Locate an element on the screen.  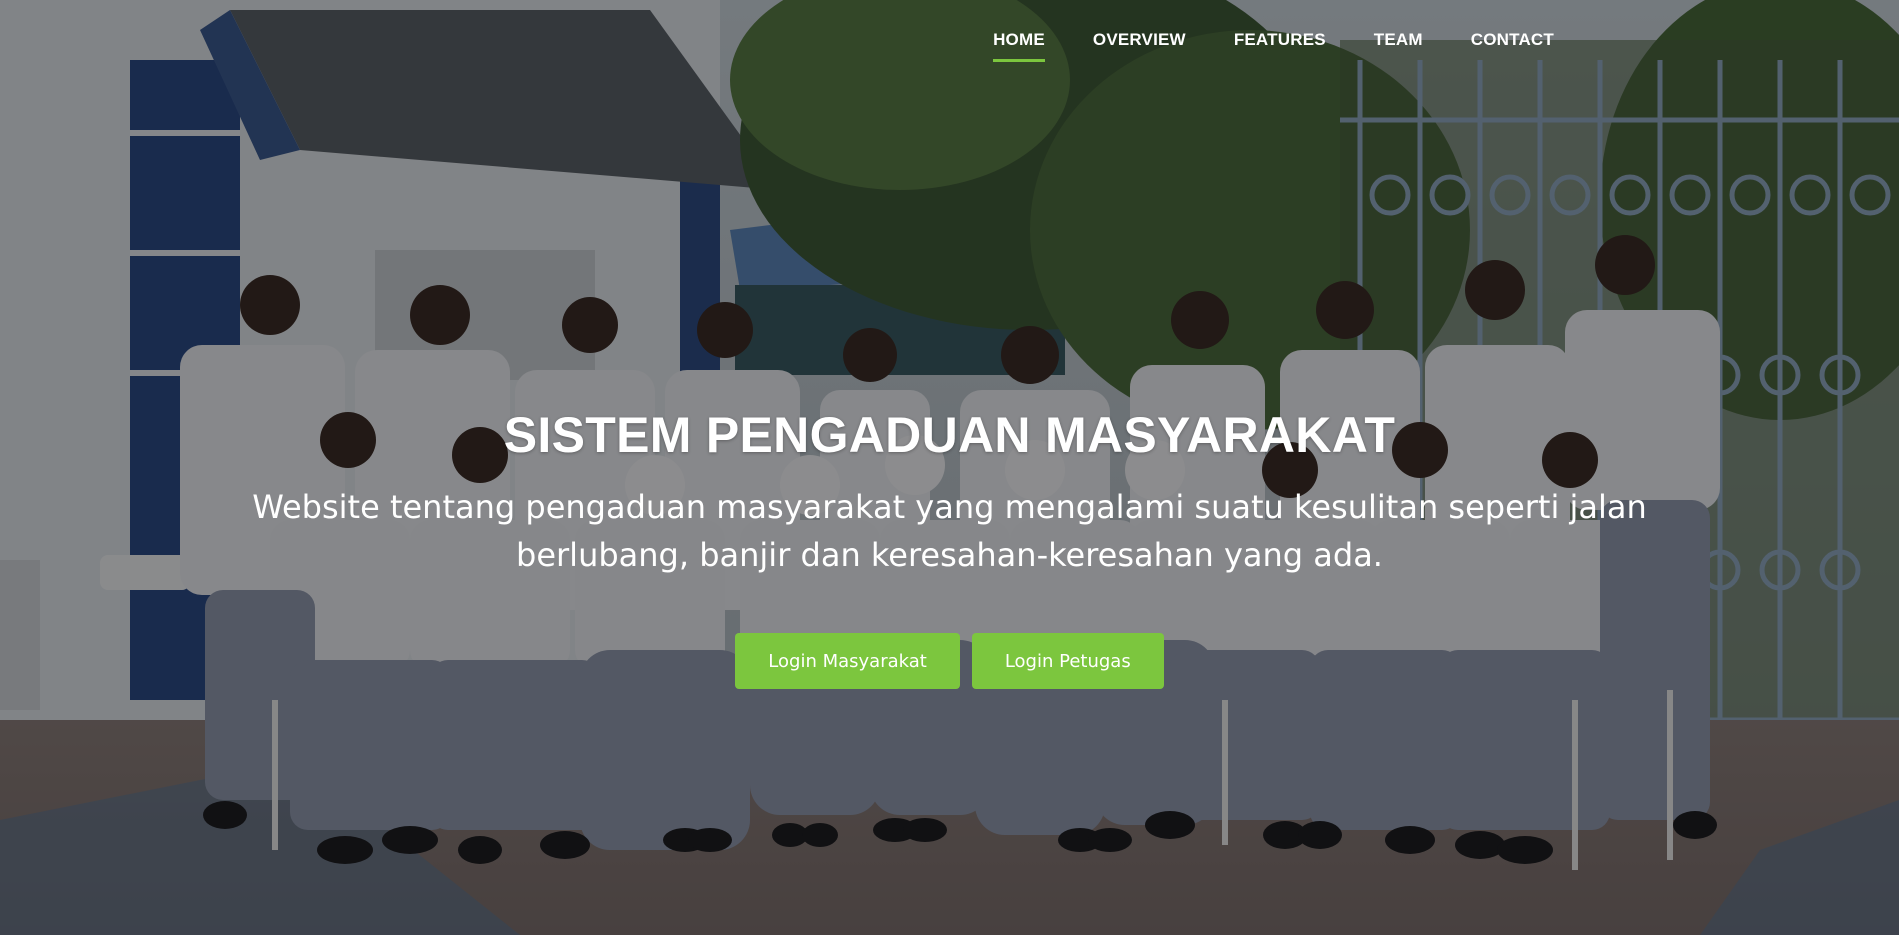
nav-item-team: TEAM is located at coordinates (1398, 43).